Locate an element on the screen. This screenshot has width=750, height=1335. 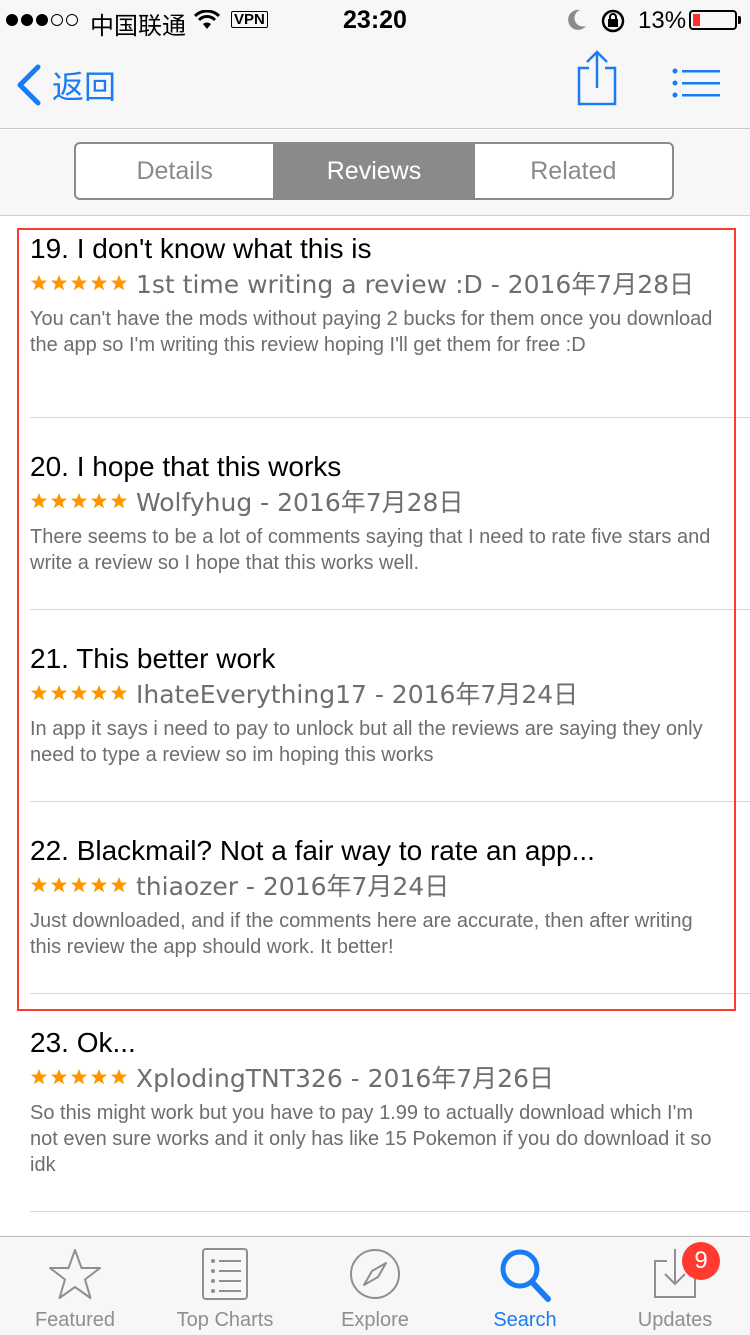
segment-bar: Details Reviews Related is located at coordinates (375, 172).